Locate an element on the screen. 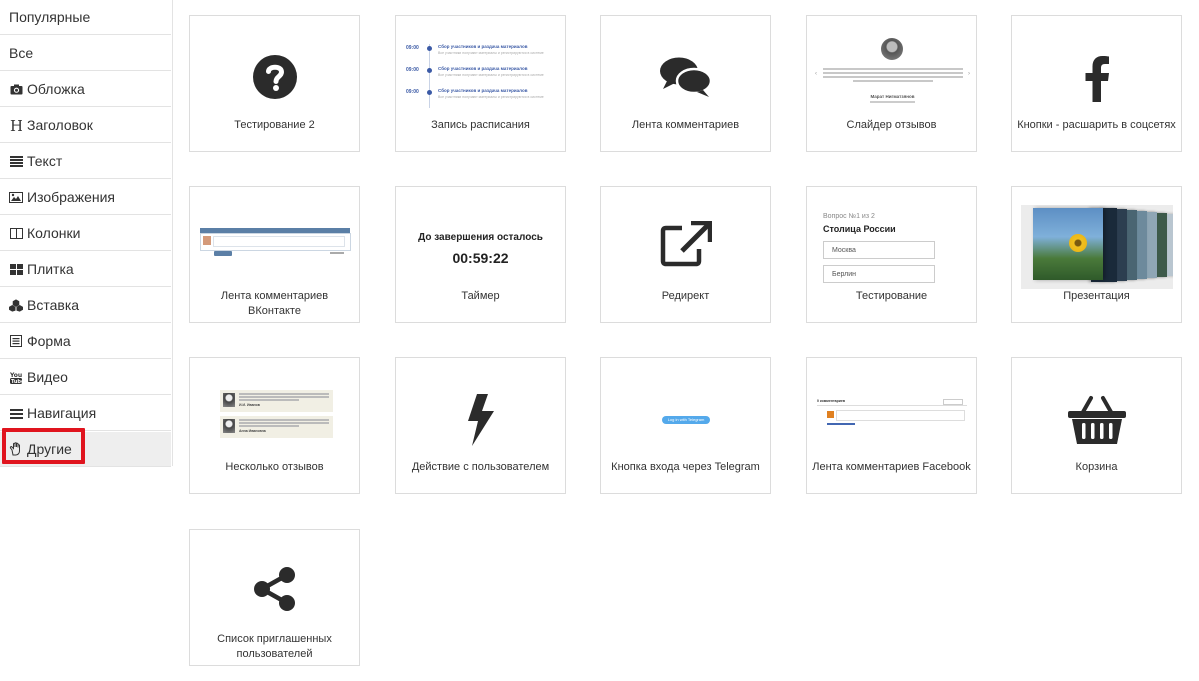  widget-card: Марат Нигматзянов ‹ › Слайдер отзывов is located at coordinates (891, 83).